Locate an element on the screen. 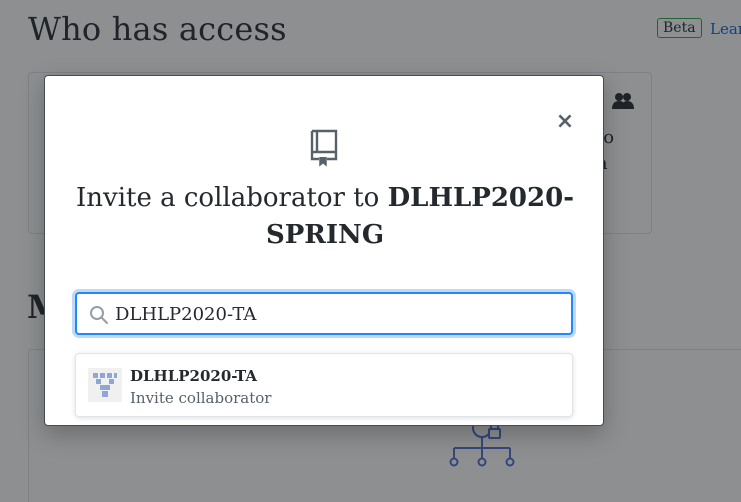  suggestion-name: DLHLP2020-TA is located at coordinates (194, 376).